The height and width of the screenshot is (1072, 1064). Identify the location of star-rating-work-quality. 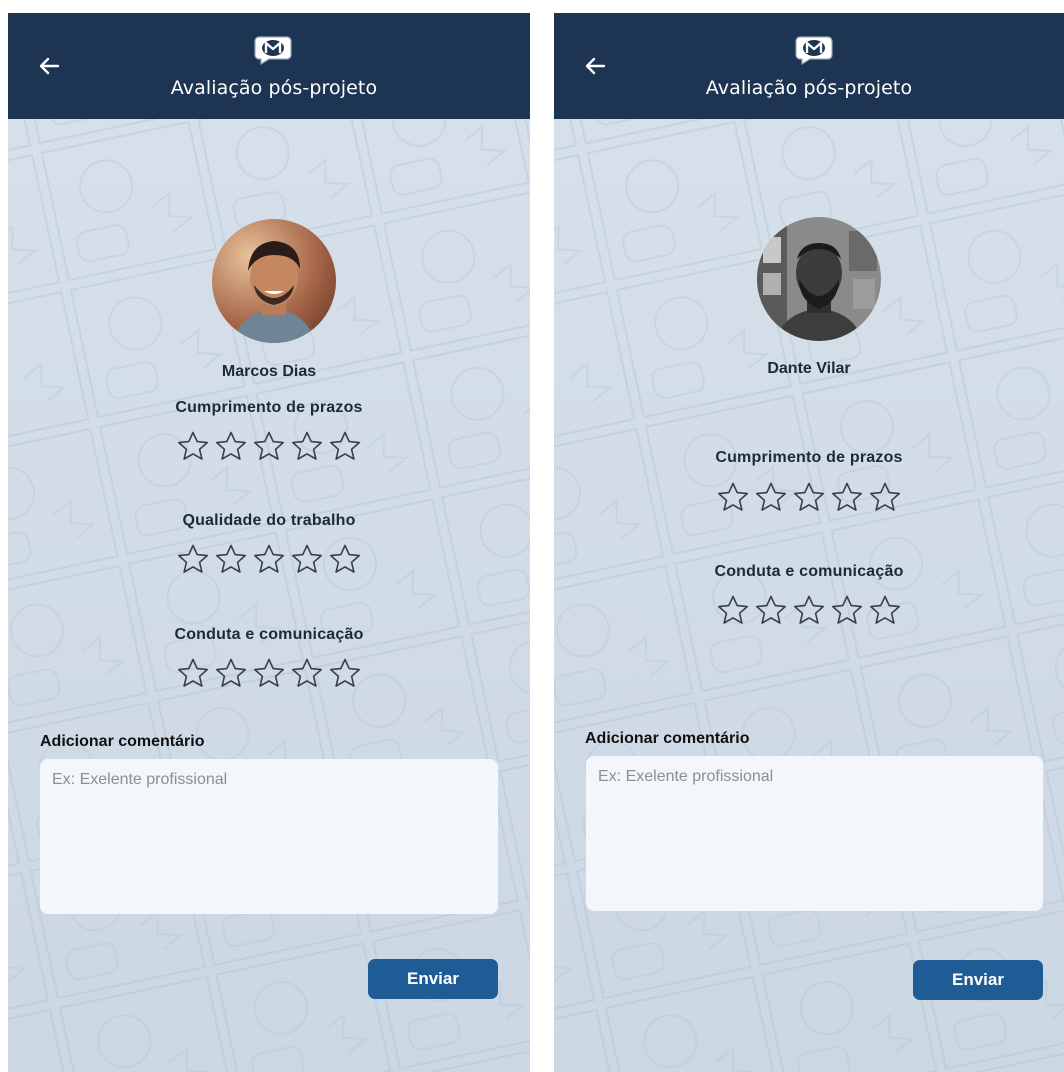
(269, 558).